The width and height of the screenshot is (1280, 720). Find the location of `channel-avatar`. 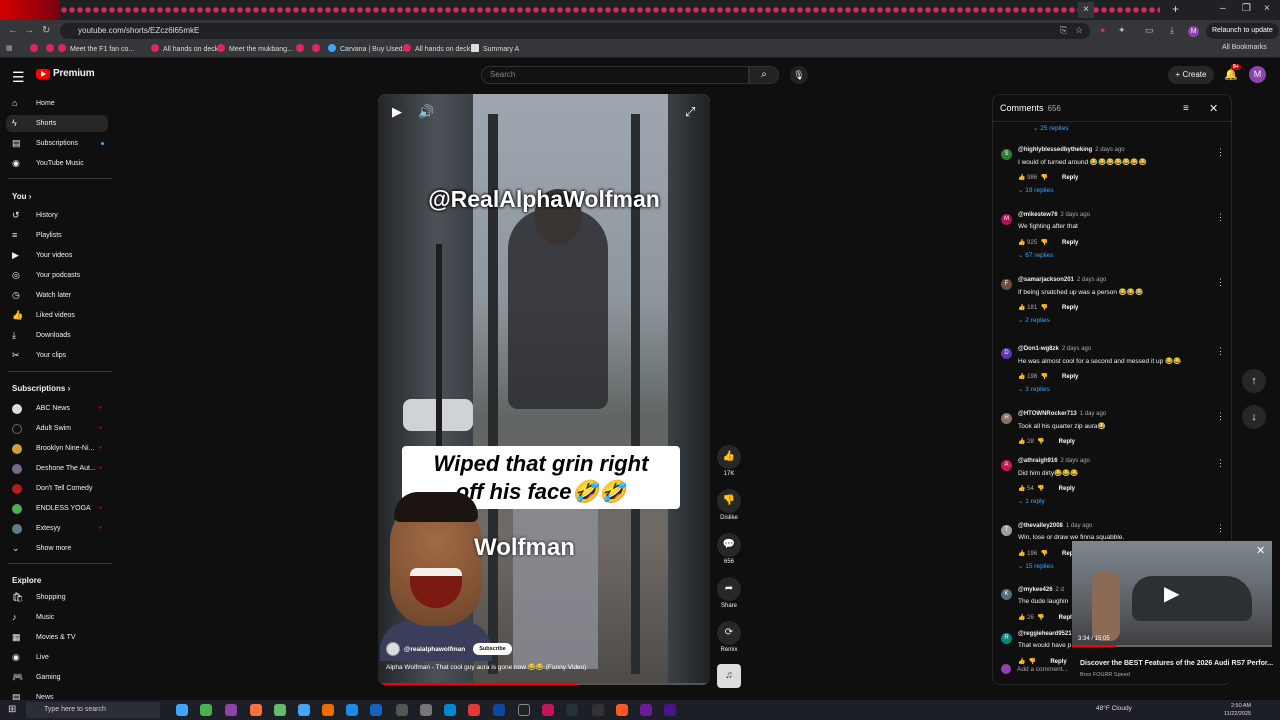

channel-avatar is located at coordinates (393, 649).